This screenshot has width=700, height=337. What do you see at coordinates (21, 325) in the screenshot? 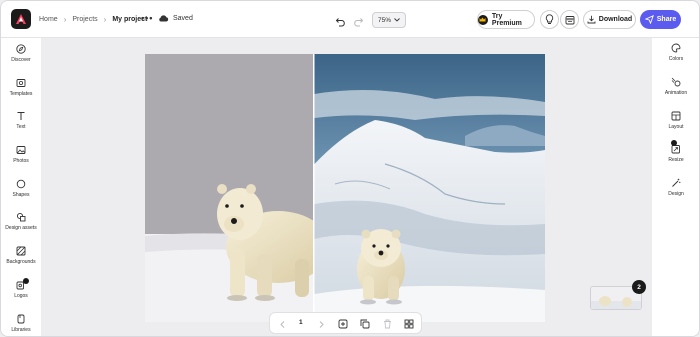
I see `sidebar-item-libraries: Libraries` at bounding box center [21, 325].